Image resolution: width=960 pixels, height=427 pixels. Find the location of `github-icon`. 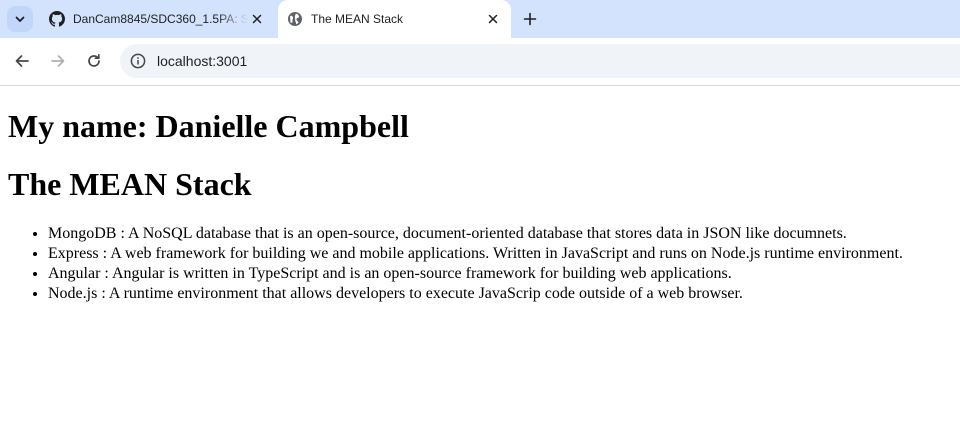

github-icon is located at coordinates (57, 19).